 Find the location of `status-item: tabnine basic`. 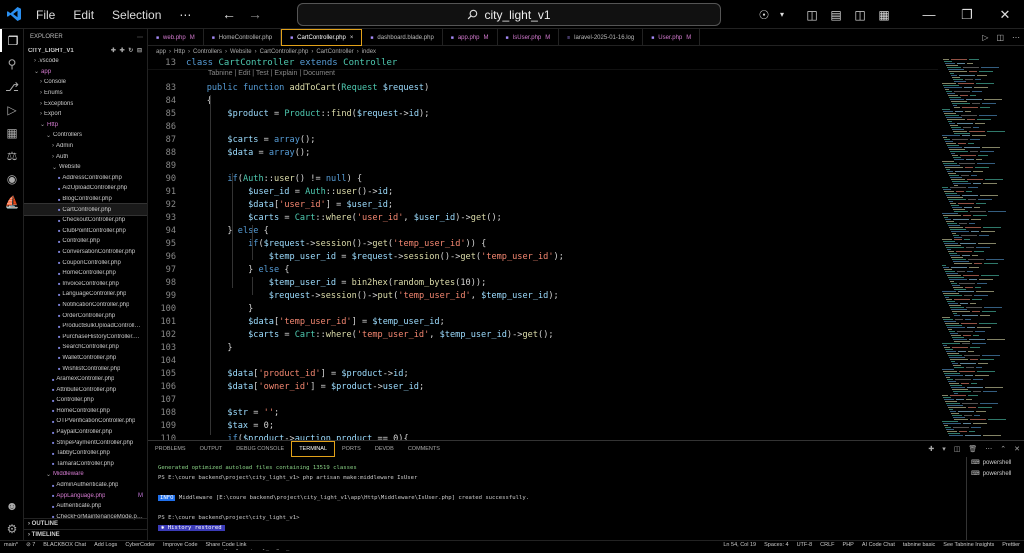

status-item: tabnine basic is located at coordinates (919, 545).